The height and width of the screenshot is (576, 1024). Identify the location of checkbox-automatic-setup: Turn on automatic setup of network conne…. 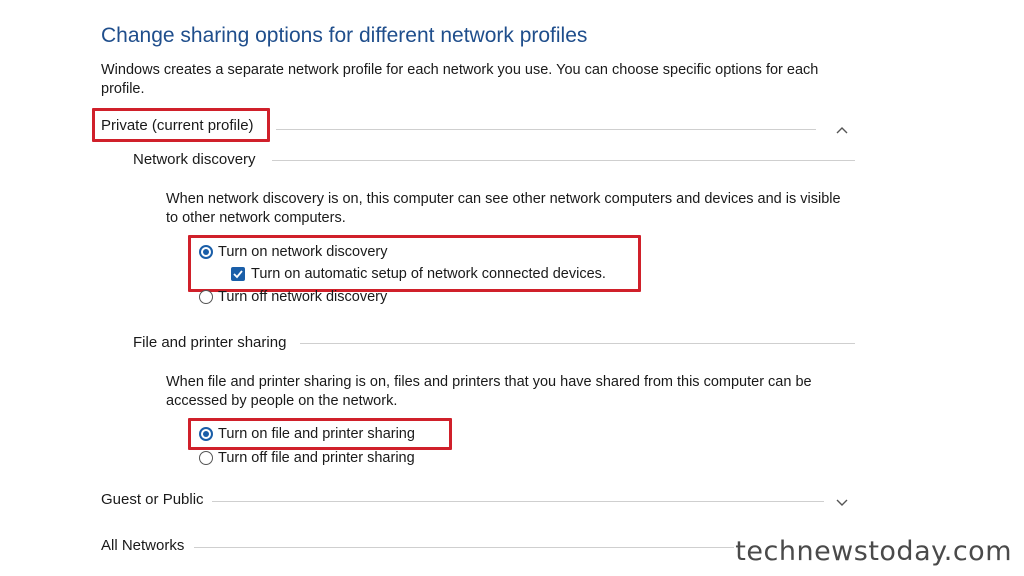
(418, 274).